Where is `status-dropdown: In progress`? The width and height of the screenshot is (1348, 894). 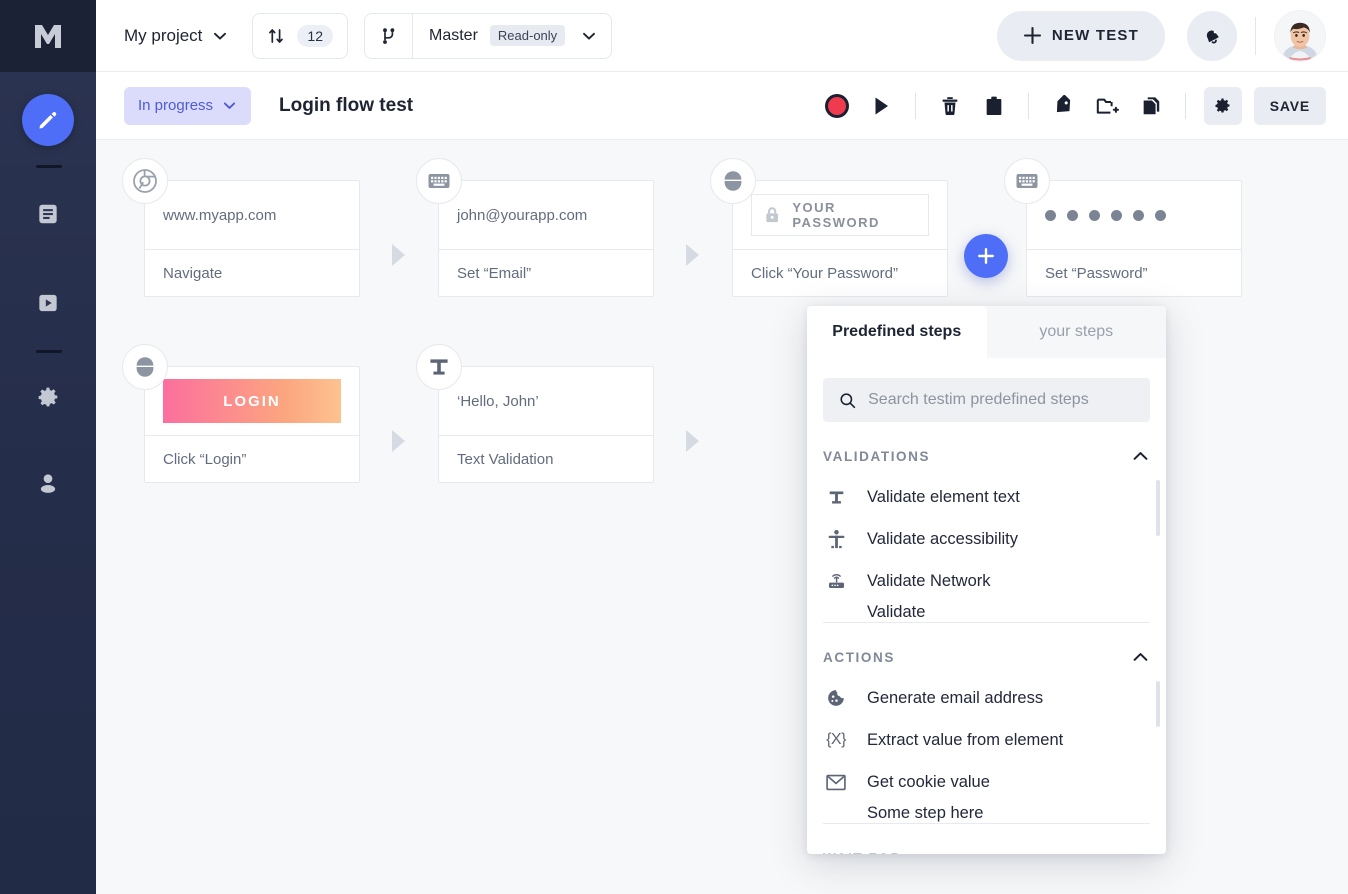
status-dropdown: In progress is located at coordinates (188, 105).